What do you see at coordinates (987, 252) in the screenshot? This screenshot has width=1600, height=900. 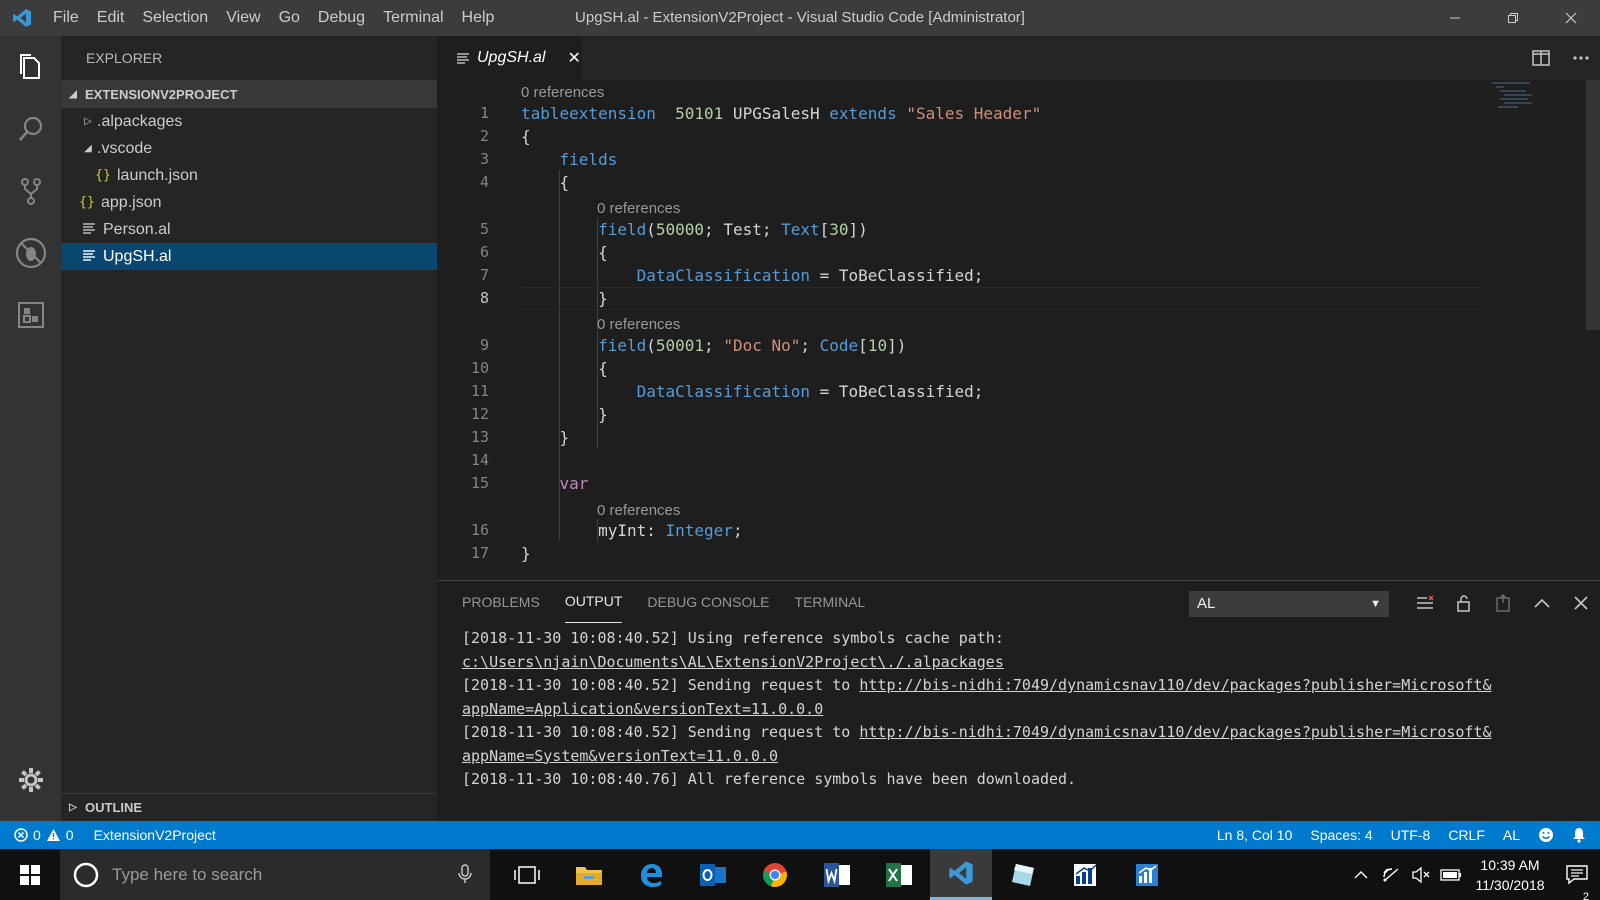 I see `code-line: 6 {` at bounding box center [987, 252].